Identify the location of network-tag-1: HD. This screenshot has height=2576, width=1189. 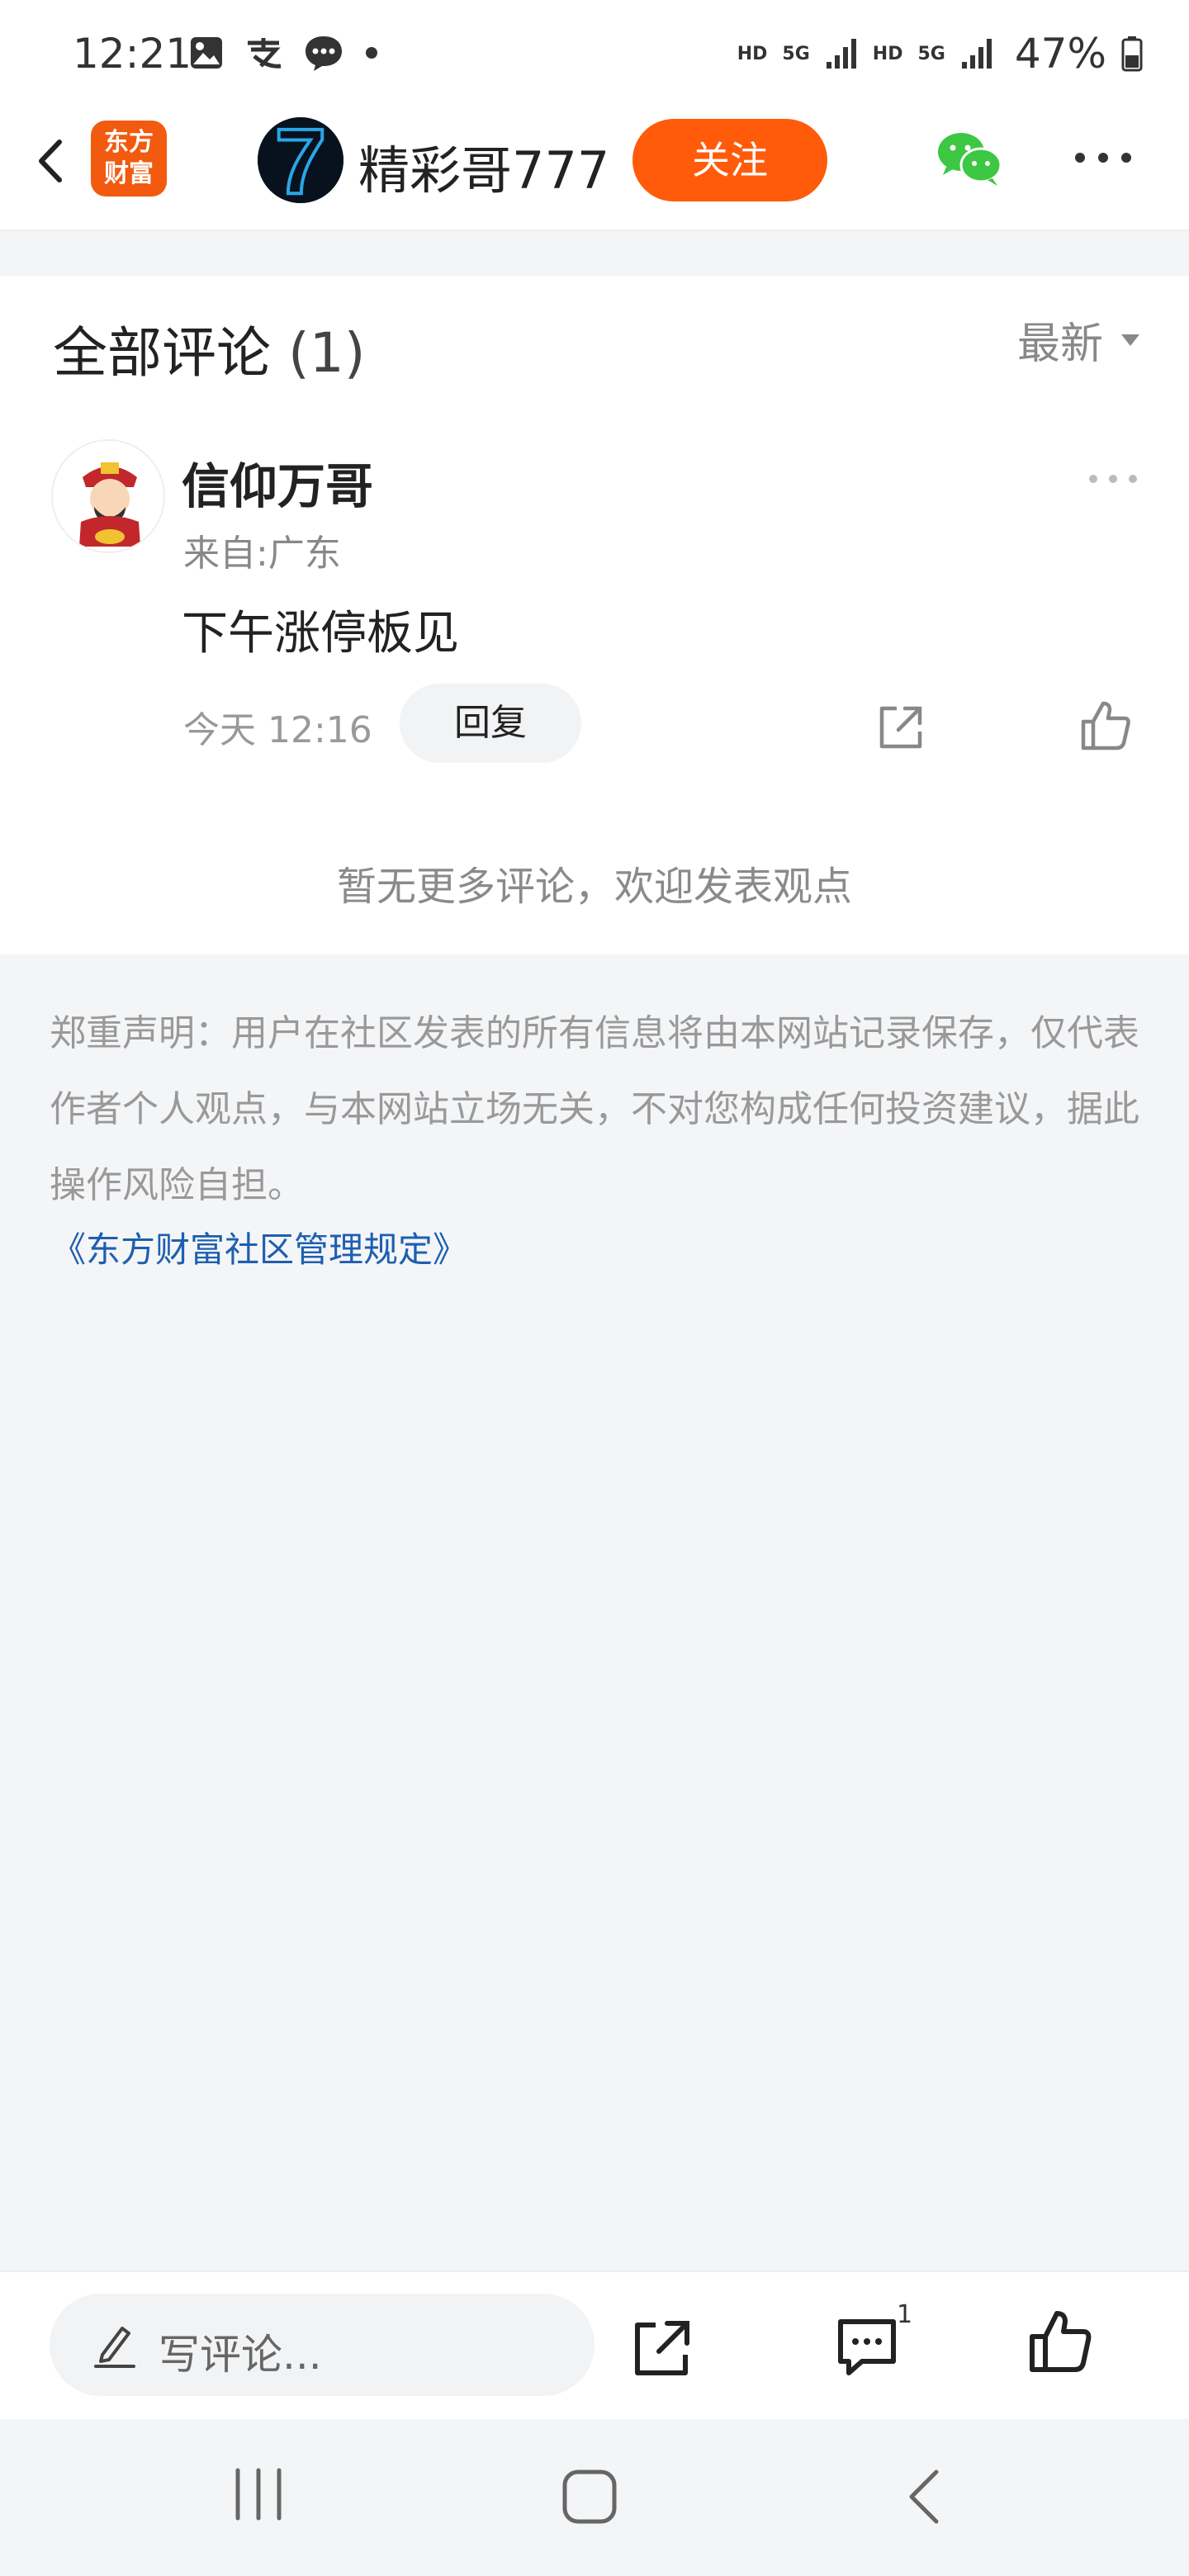
(752, 53).